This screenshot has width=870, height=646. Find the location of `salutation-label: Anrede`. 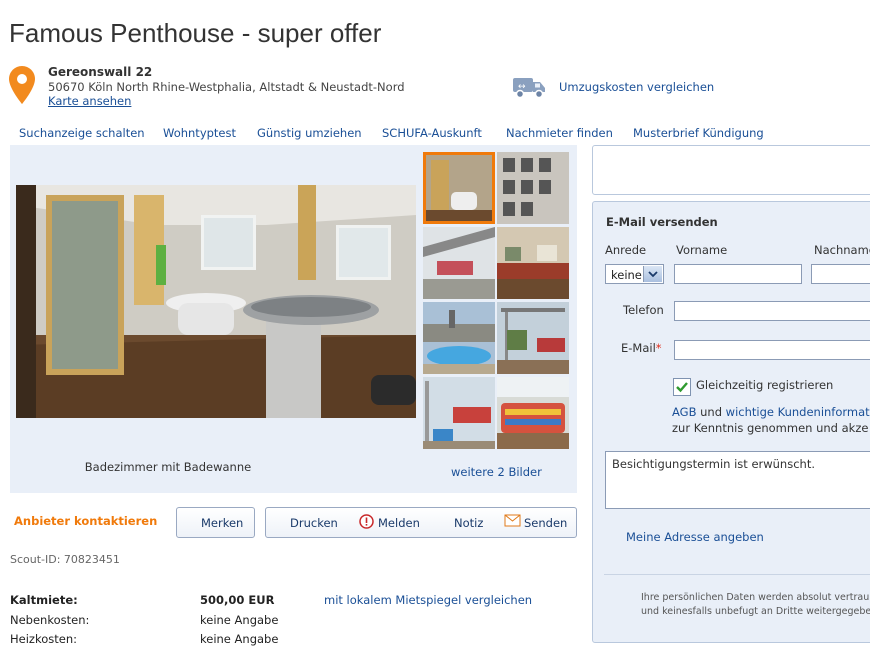

salutation-label: Anrede is located at coordinates (626, 250).